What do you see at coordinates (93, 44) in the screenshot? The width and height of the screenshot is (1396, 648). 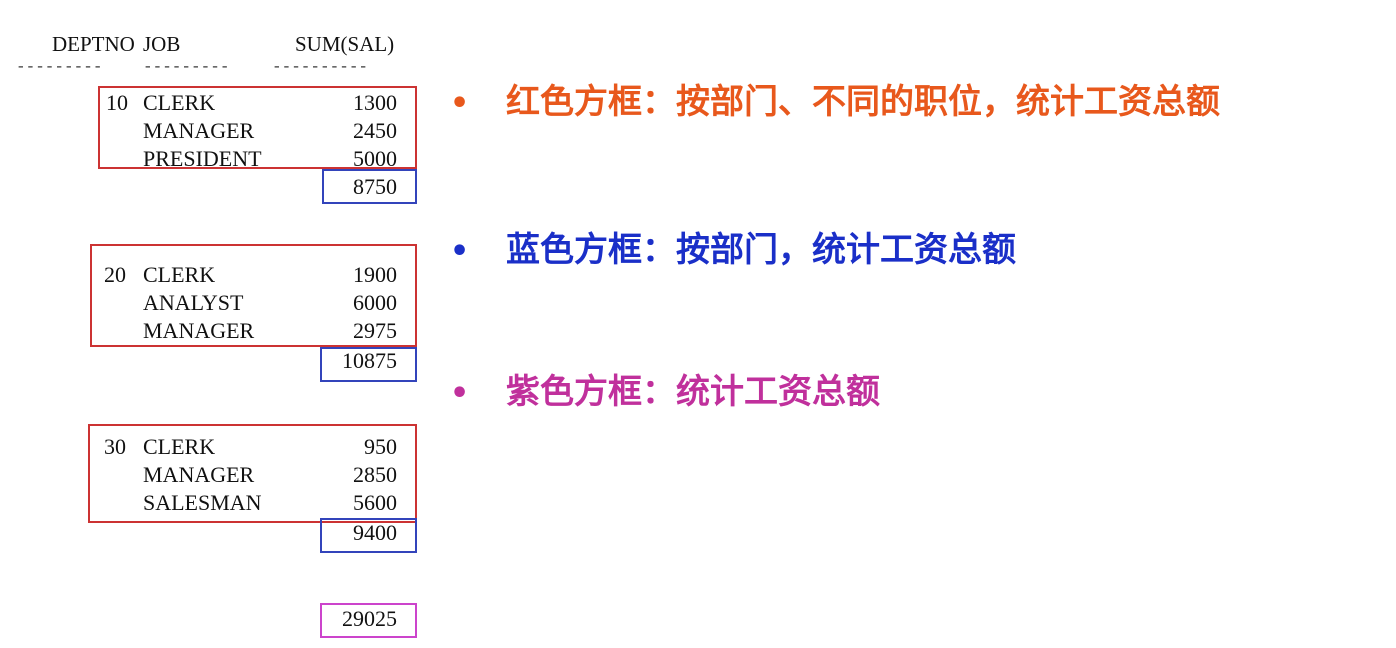 I see `header-deptno: DEPTNO` at bounding box center [93, 44].